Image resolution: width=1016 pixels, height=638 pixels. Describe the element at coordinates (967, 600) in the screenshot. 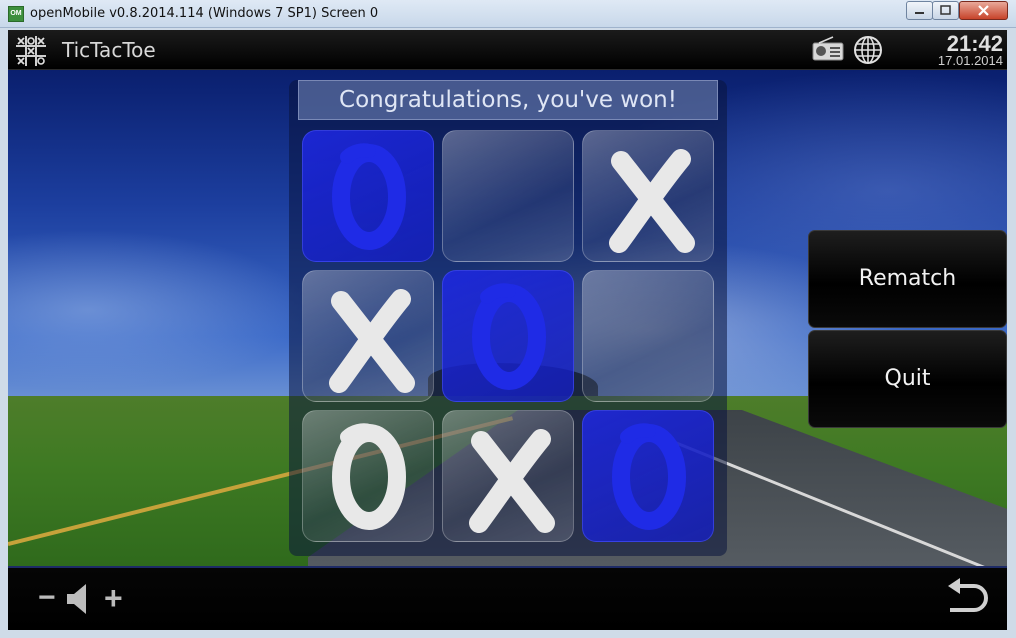

I see `back-arrow-icon` at that location.